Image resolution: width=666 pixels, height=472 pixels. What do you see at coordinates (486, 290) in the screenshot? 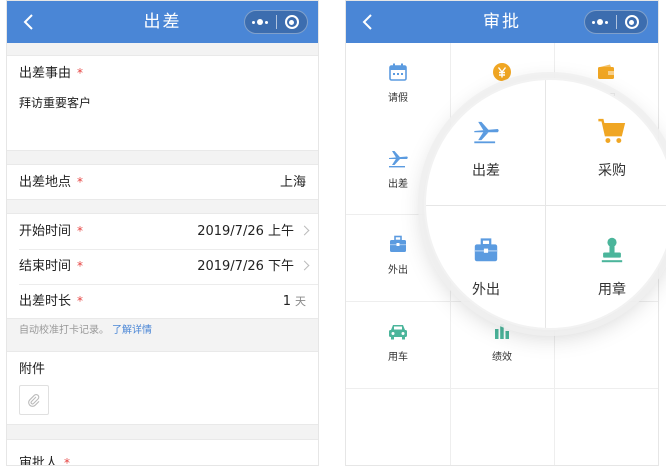
I see `magnified-item-label: 外出` at bounding box center [486, 290].